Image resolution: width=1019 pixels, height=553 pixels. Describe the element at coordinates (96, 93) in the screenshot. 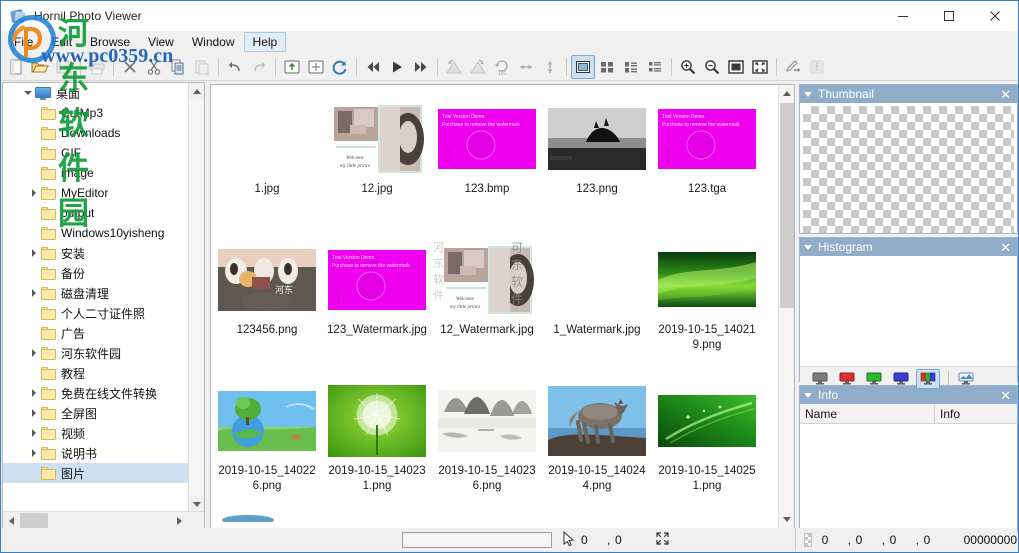

I see `tree-item-desktop: 桌面` at that location.